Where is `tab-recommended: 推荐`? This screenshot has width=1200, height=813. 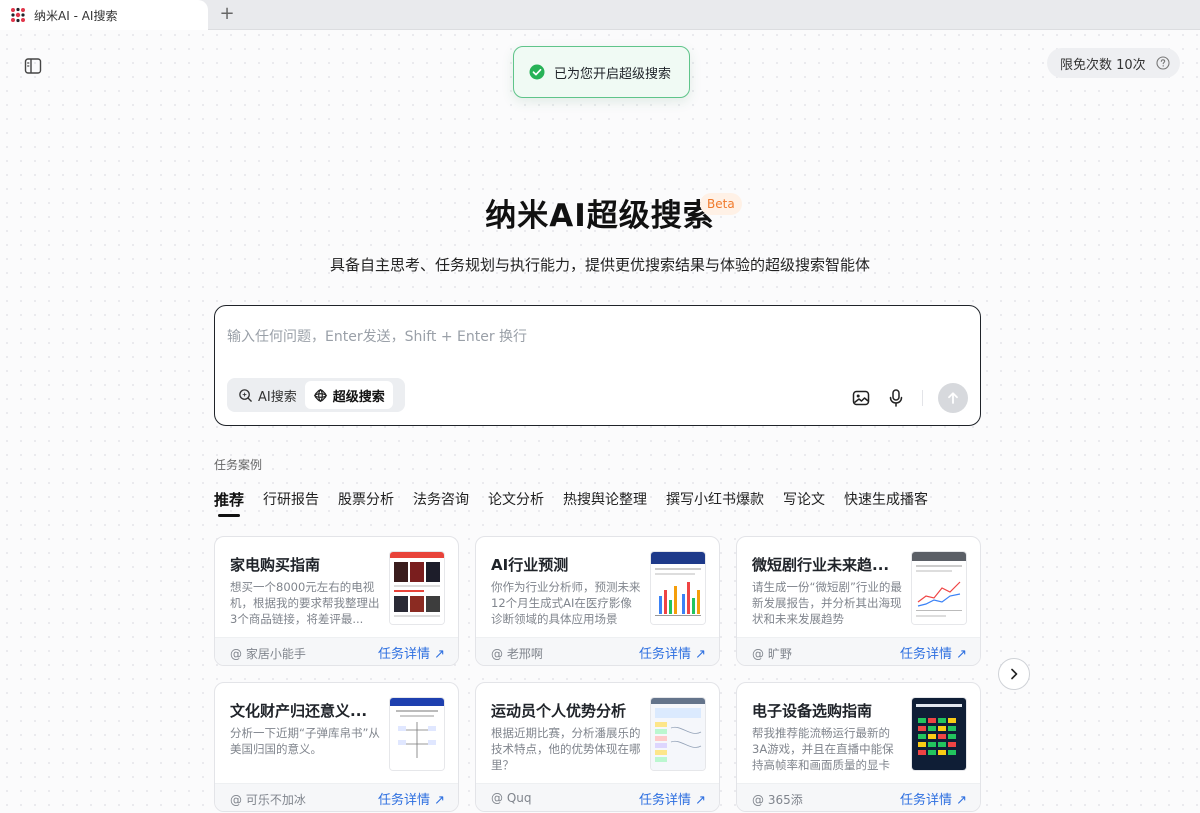
tab-recommended: 推荐 is located at coordinates (229, 504).